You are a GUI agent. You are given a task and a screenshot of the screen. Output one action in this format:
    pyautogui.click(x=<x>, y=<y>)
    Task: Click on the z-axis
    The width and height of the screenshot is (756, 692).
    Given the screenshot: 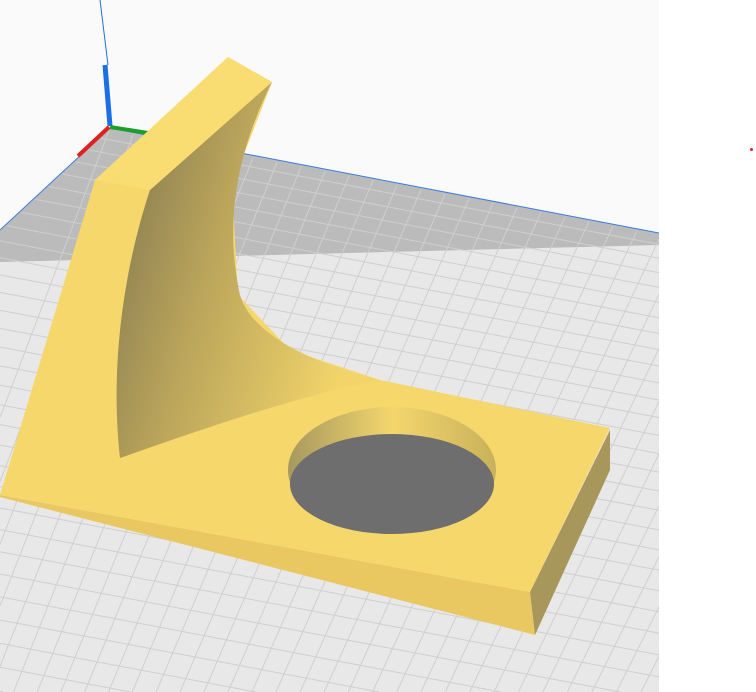 What is the action you would take?
    pyautogui.click(x=107, y=95)
    